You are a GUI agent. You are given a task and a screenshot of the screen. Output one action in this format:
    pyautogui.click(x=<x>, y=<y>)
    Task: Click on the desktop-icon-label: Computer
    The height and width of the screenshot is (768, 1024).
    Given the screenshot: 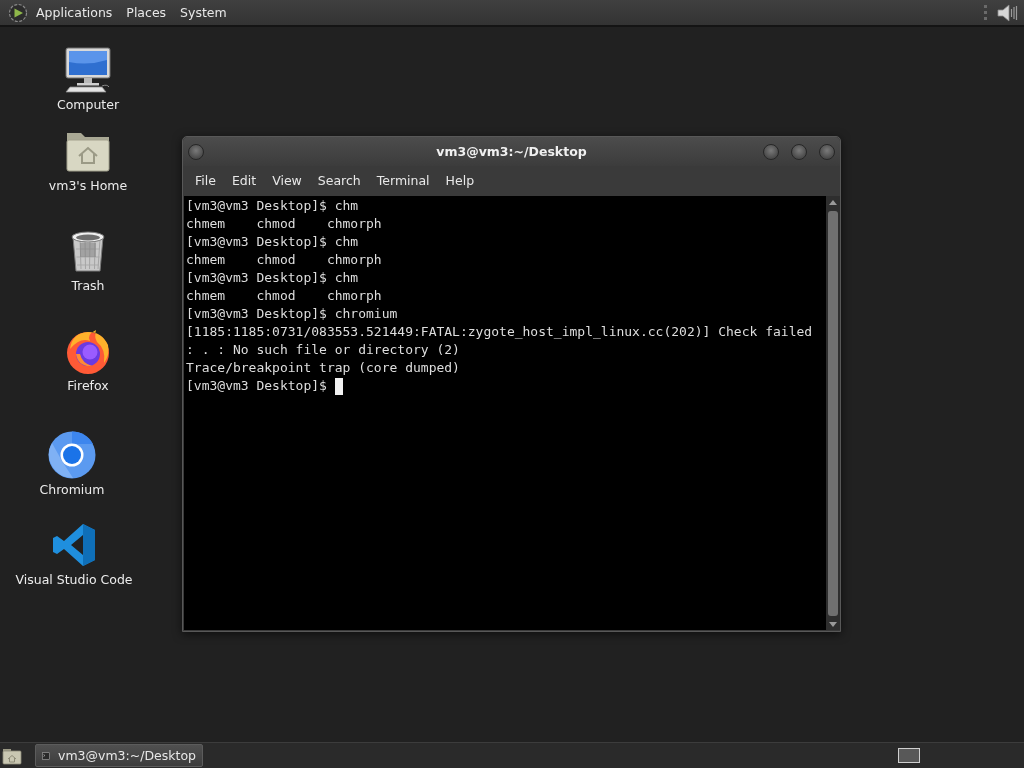 What is the action you would take?
    pyautogui.click(x=88, y=104)
    